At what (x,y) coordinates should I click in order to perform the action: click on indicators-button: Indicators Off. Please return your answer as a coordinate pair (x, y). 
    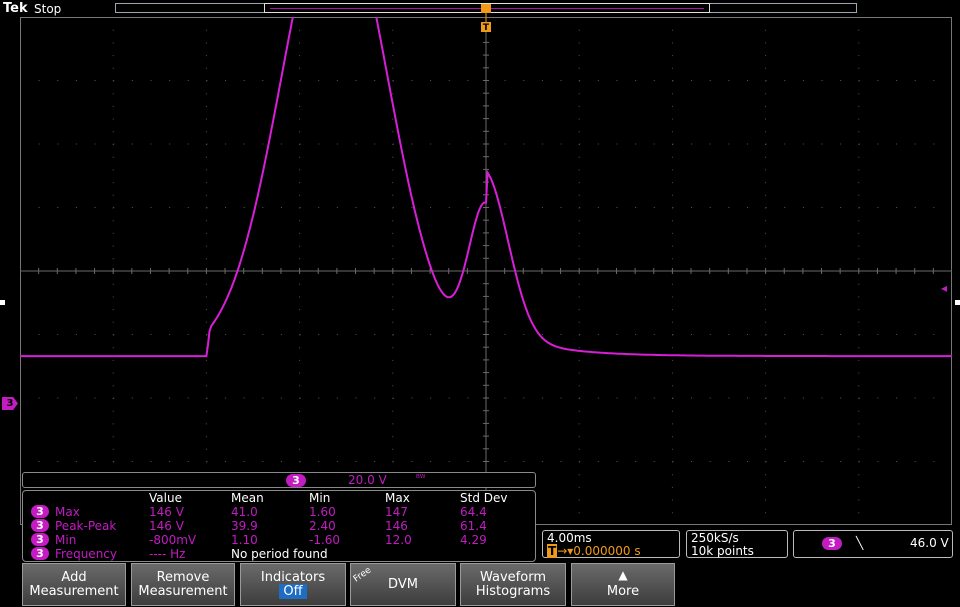
    Looking at the image, I should click on (293, 584).